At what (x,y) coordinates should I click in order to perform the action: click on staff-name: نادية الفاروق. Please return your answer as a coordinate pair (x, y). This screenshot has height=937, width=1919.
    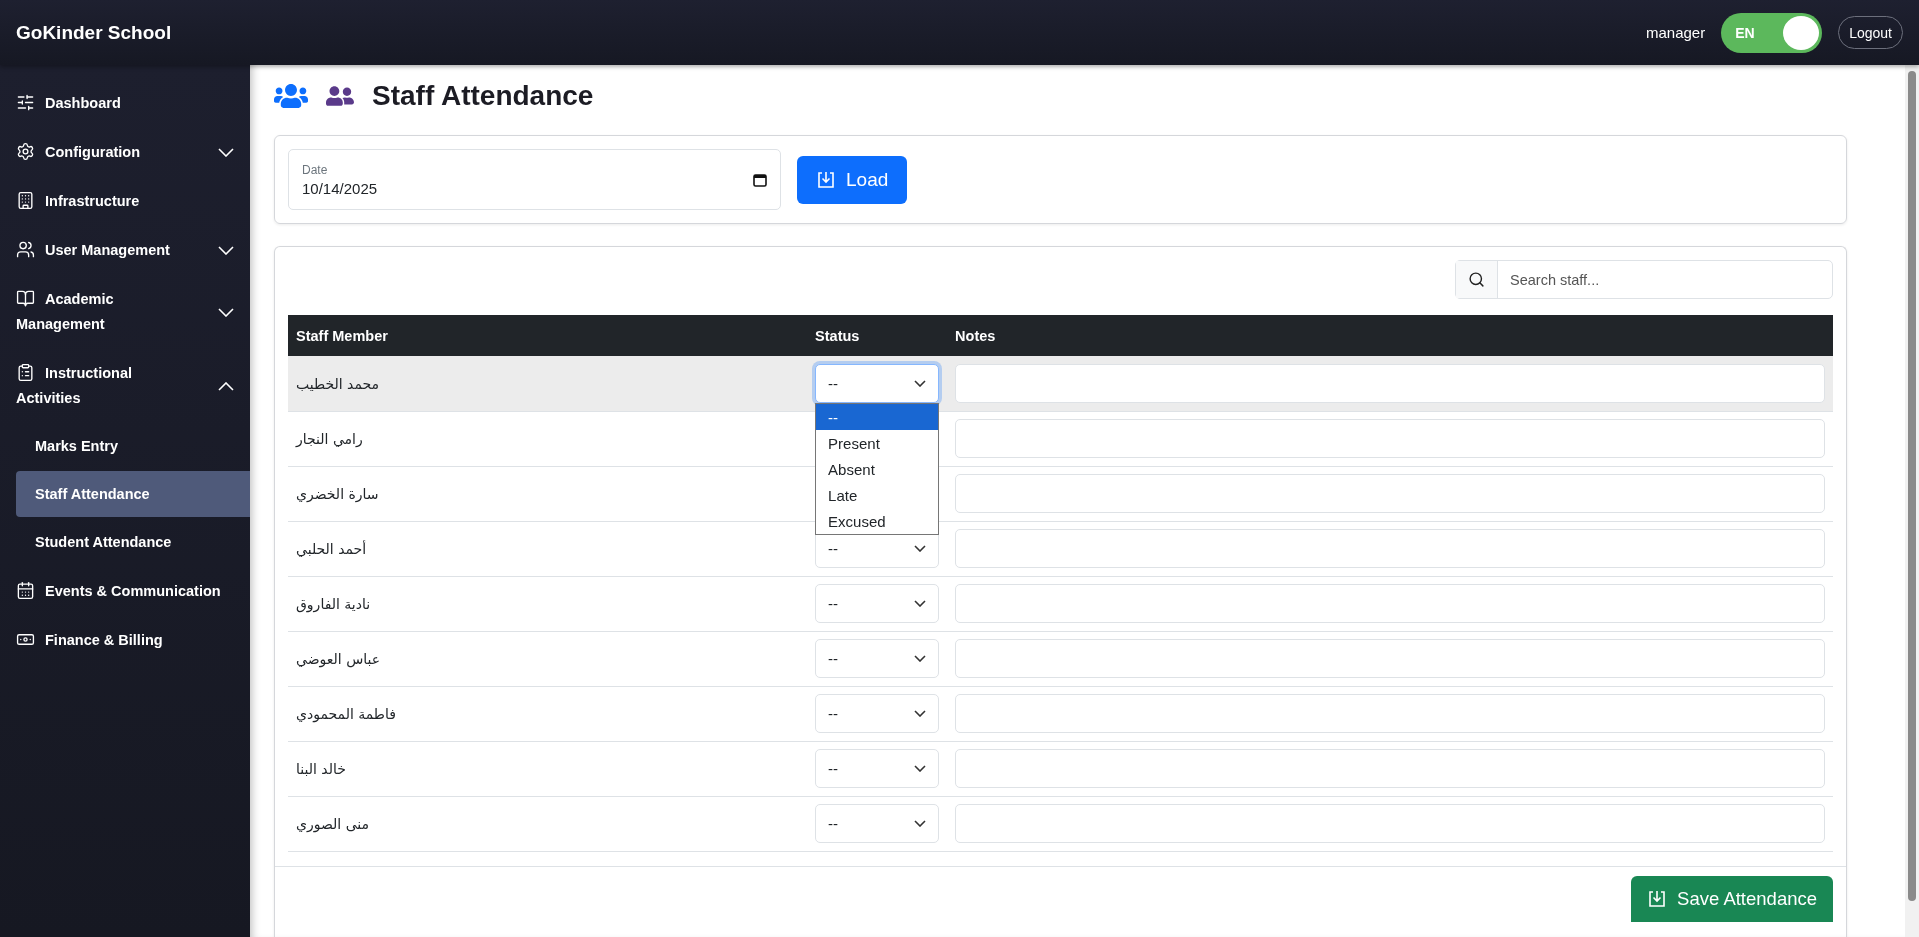
    Looking at the image, I should click on (333, 604).